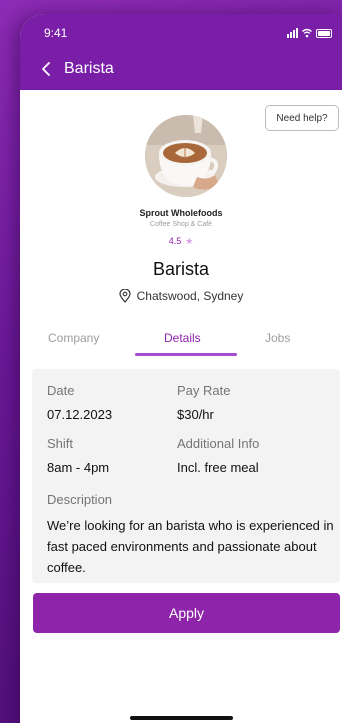 The height and width of the screenshot is (723, 342). I want to click on pay-rate-value: $30/hr, so click(195, 414).